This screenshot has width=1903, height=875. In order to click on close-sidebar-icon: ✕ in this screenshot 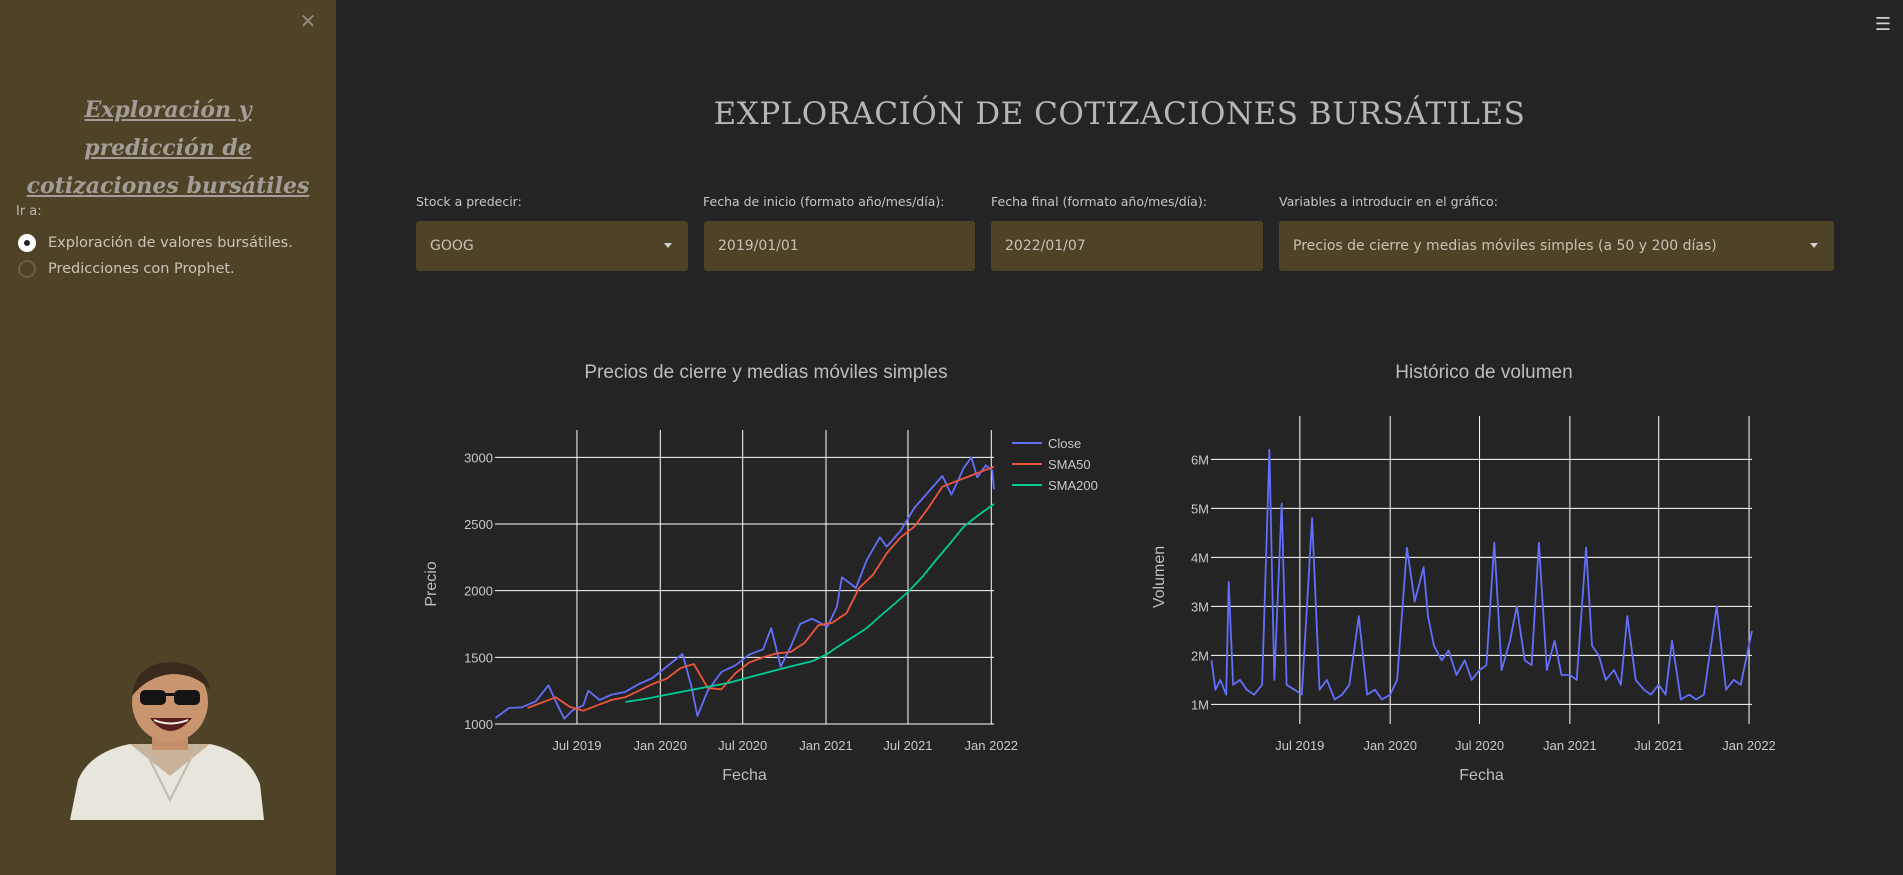, I will do `click(308, 21)`.